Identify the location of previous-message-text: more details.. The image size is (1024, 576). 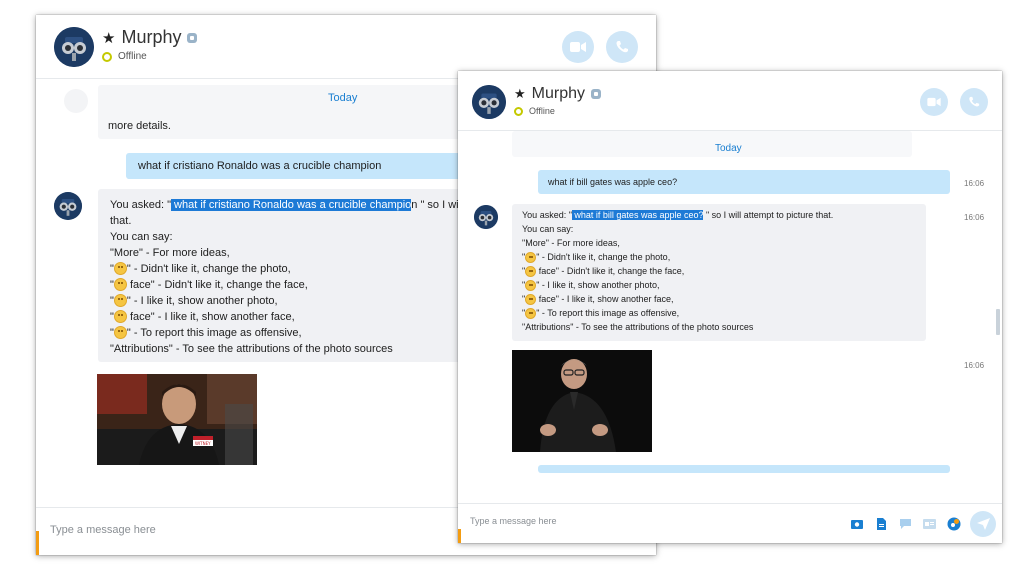
(139, 126).